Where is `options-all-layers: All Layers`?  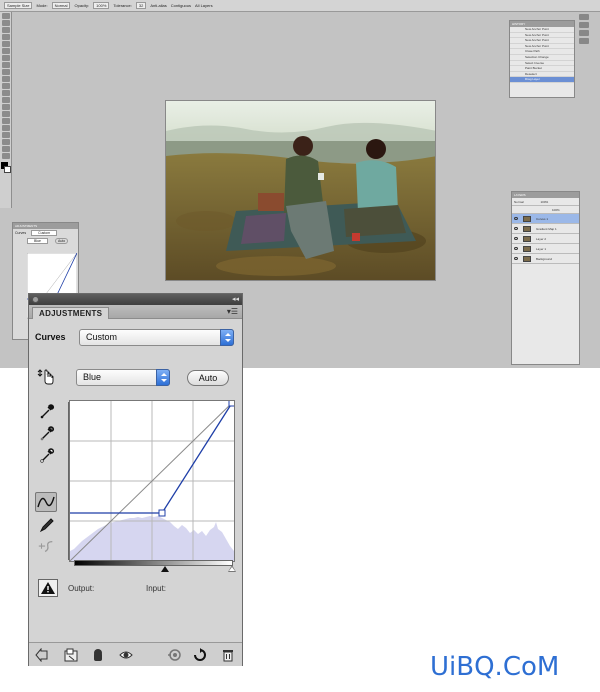 options-all-layers: All Layers is located at coordinates (204, 5).